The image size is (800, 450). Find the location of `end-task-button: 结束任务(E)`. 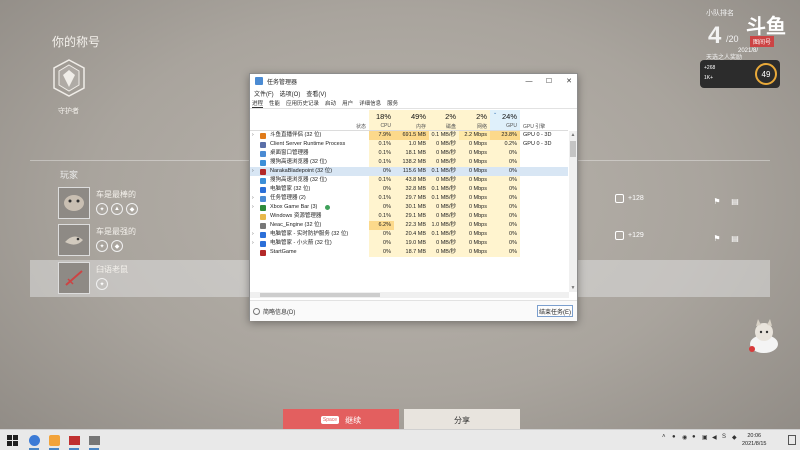

end-task-button: 结束任务(E) is located at coordinates (555, 311).